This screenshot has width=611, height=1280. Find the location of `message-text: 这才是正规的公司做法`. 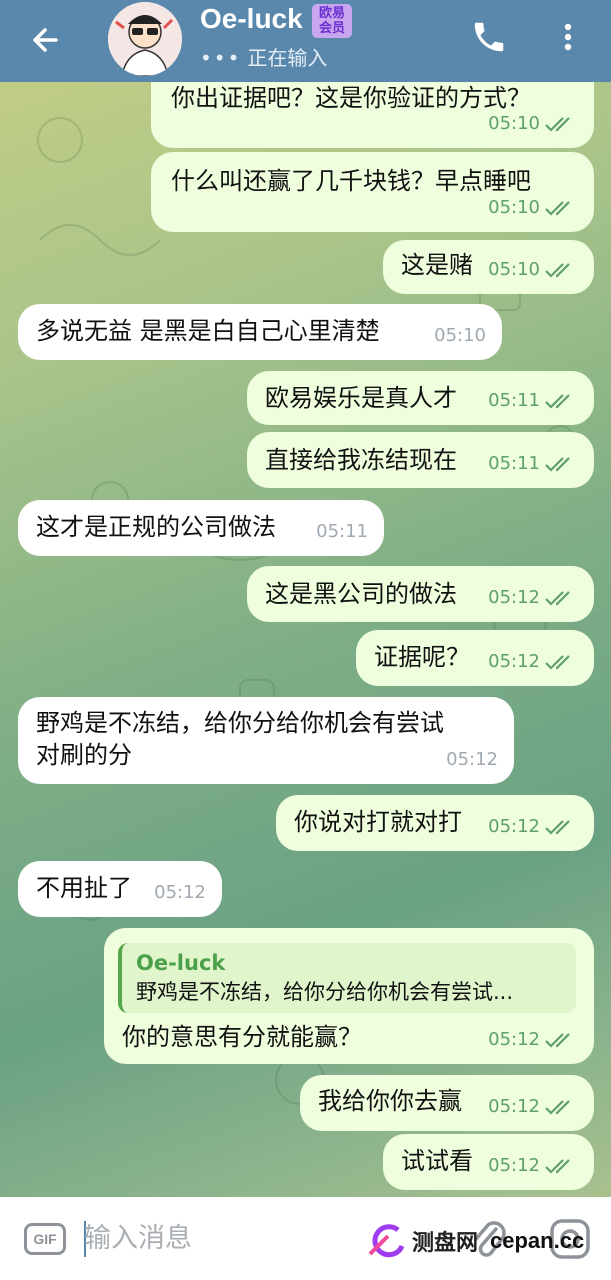

message-text: 这才是正规的公司做法 is located at coordinates (156, 527).